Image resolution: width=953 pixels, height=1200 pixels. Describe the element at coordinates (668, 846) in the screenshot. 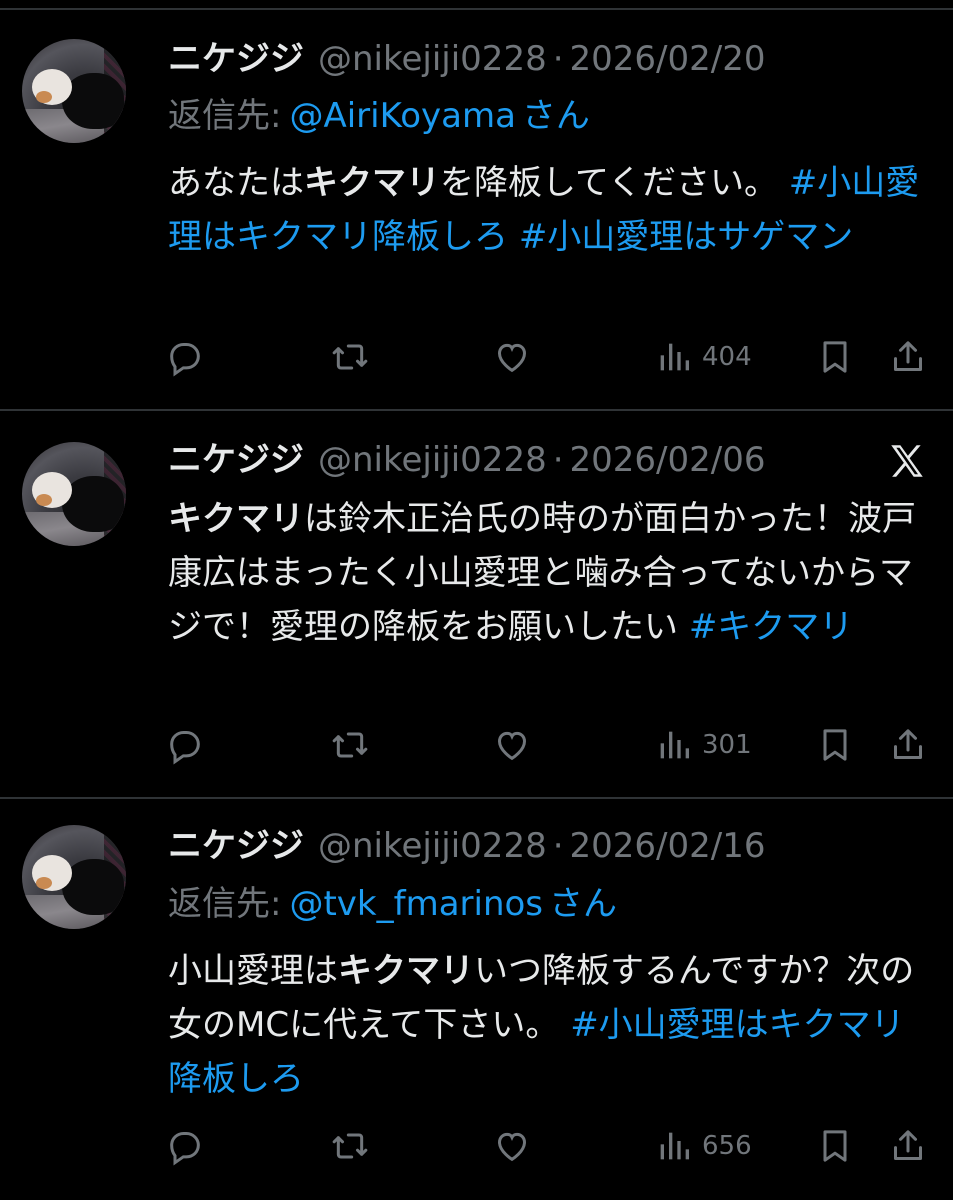

I see `tweet-date: 2026/02/16` at that location.